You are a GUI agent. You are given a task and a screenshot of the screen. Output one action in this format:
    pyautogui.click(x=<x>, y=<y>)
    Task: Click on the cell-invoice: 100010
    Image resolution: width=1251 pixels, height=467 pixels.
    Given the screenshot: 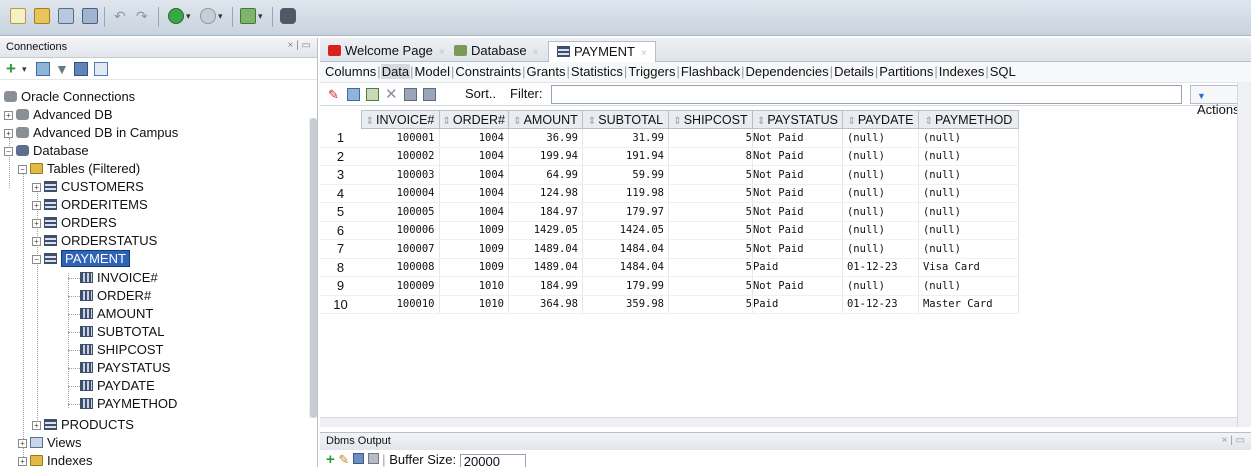 What is the action you would take?
    pyautogui.click(x=400, y=304)
    